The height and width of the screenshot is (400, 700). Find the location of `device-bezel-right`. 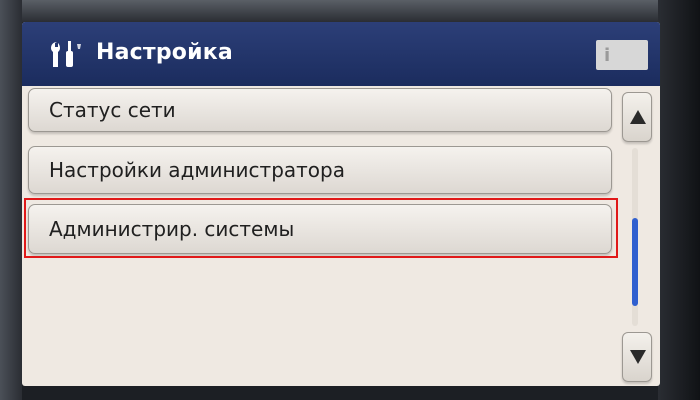

device-bezel-right is located at coordinates (679, 200).